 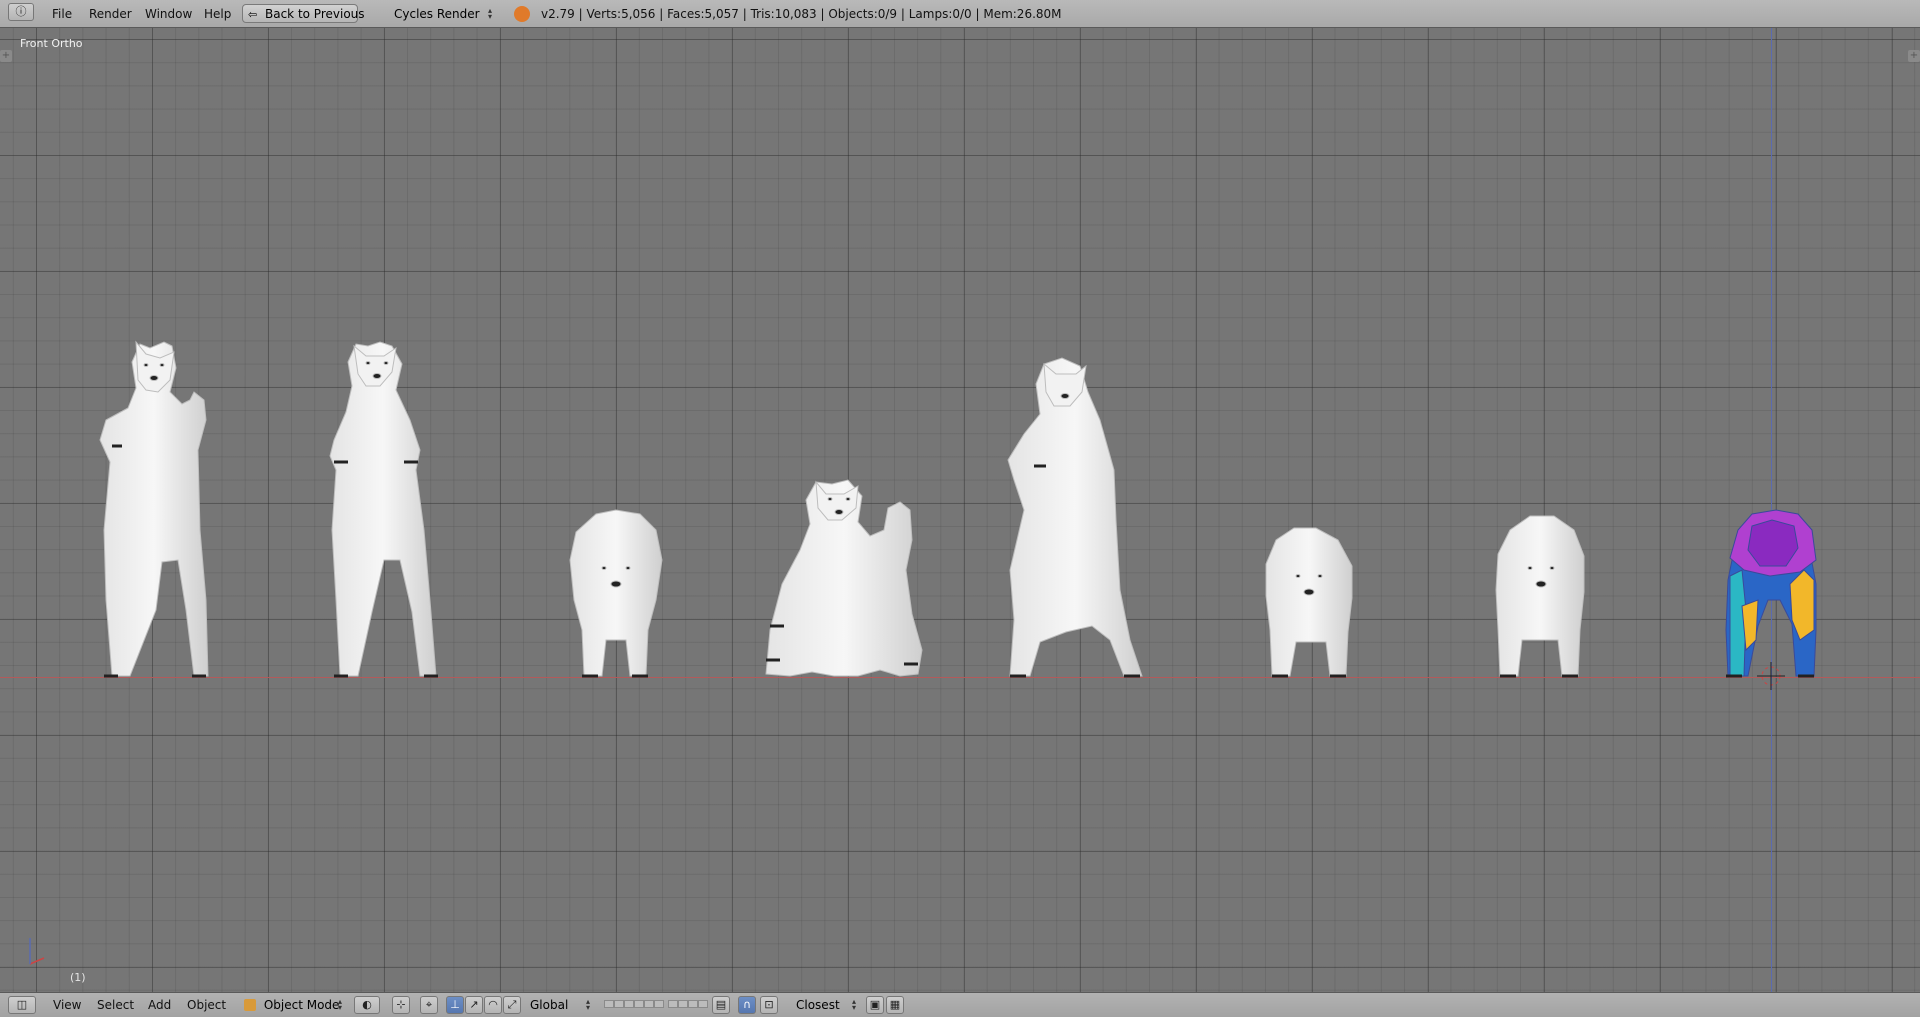 I want to click on object-mode-icon, so click(x=250, y=1005).